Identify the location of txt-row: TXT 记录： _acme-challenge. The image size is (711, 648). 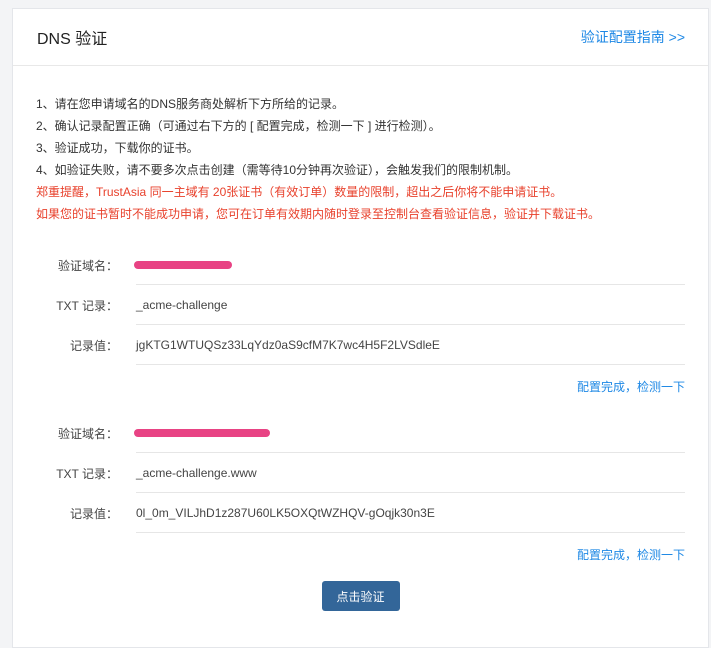
(360, 305).